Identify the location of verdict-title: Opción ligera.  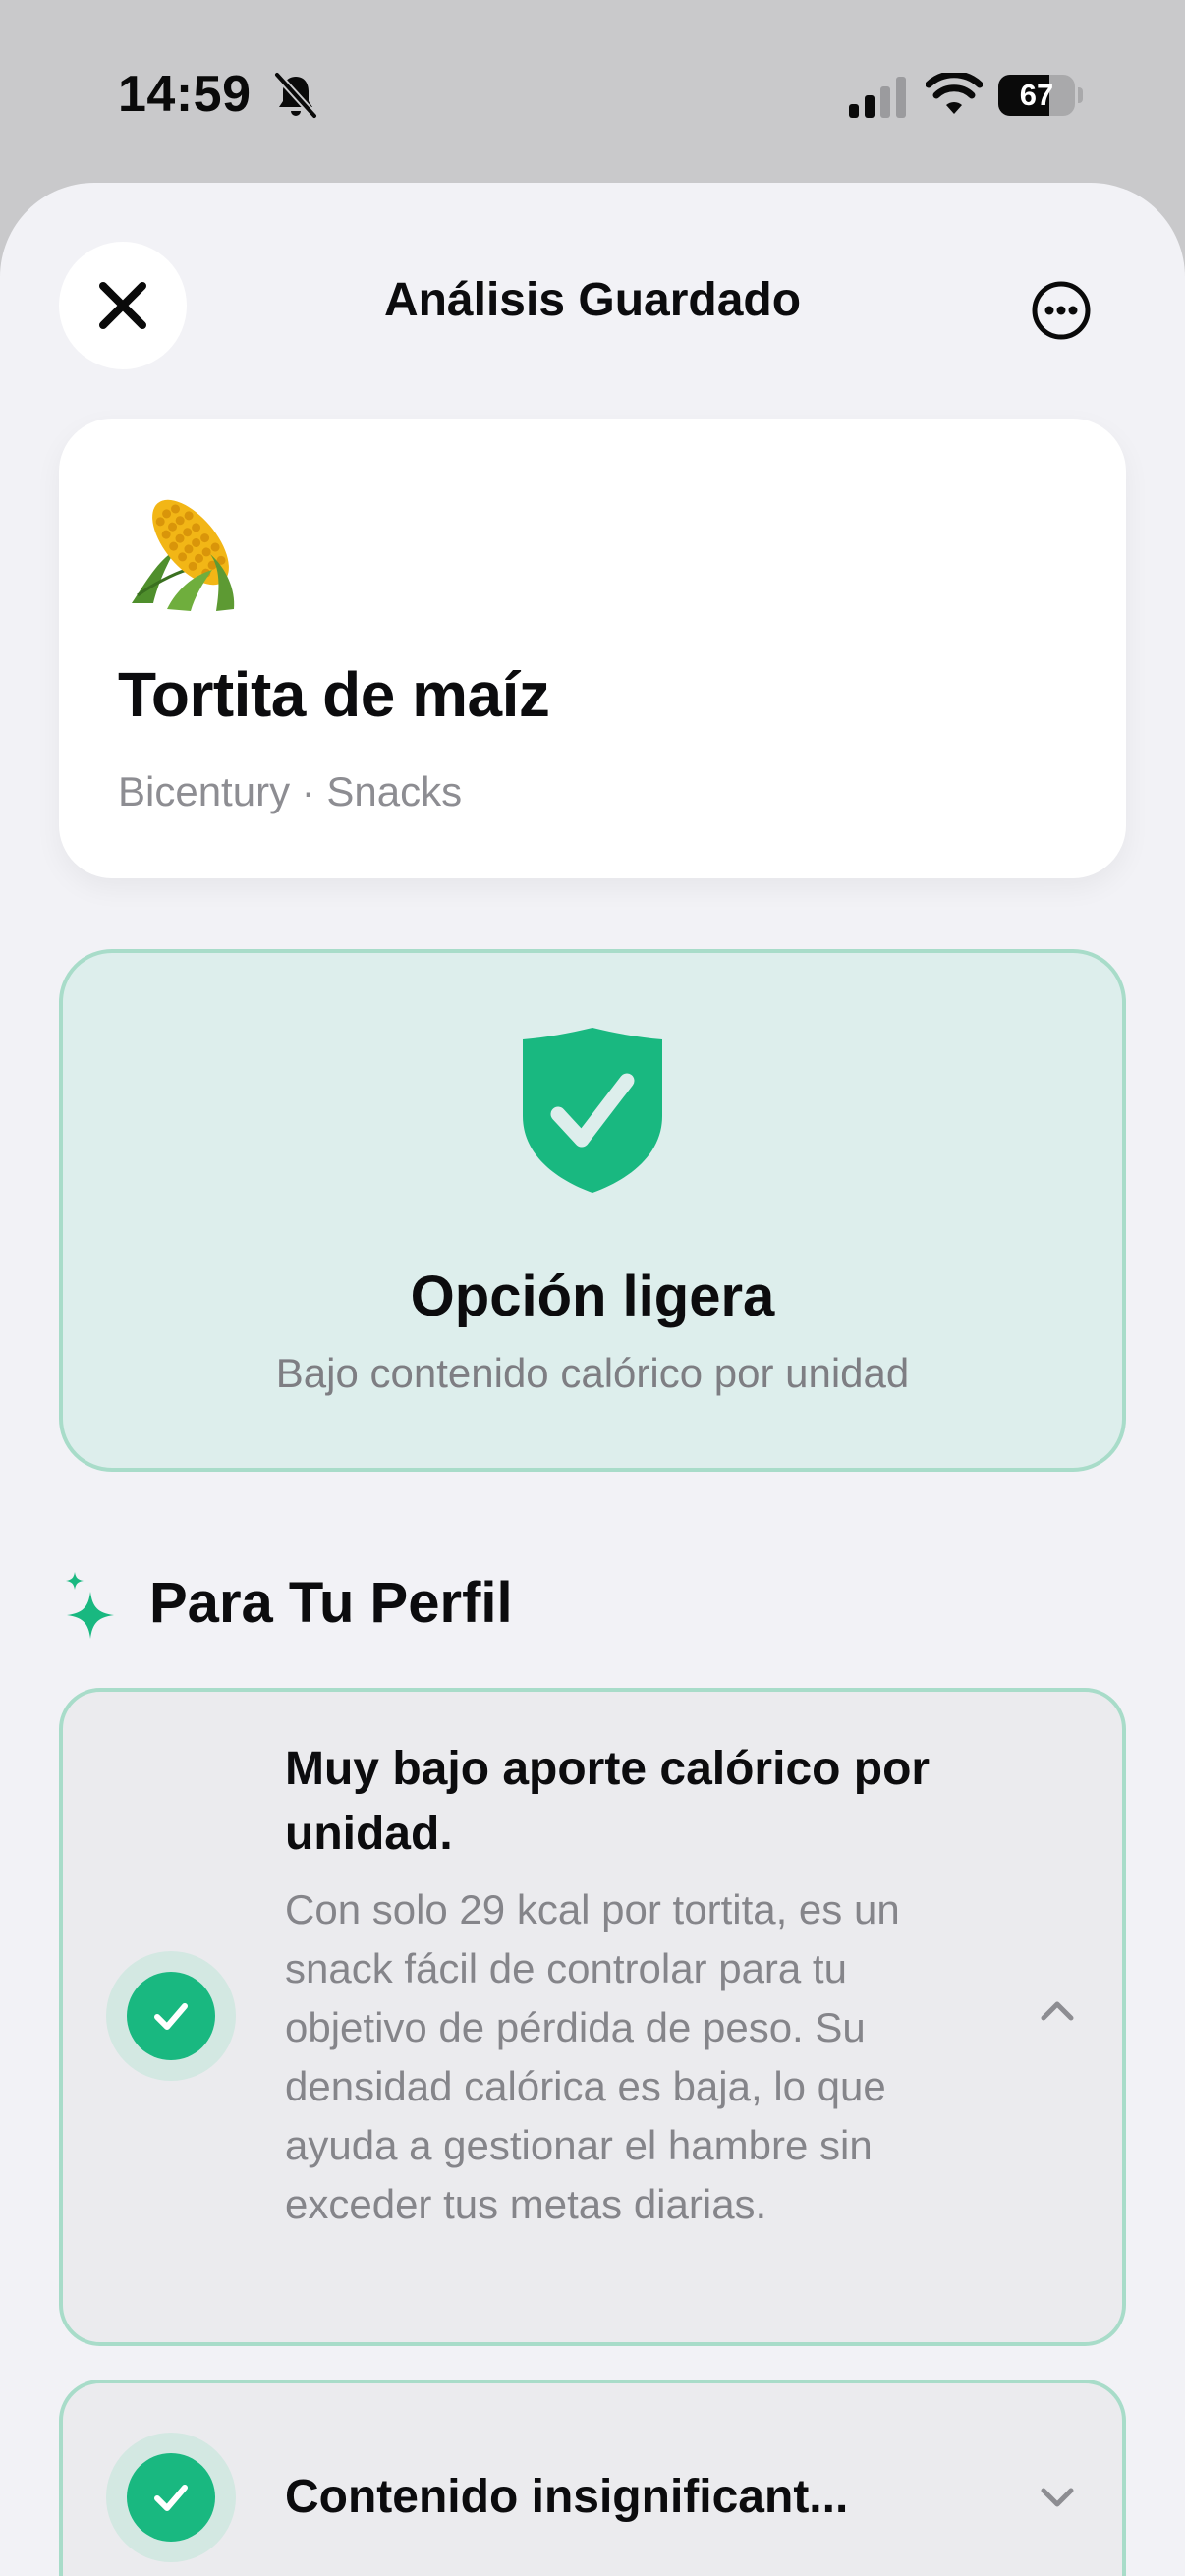
(592, 1296).